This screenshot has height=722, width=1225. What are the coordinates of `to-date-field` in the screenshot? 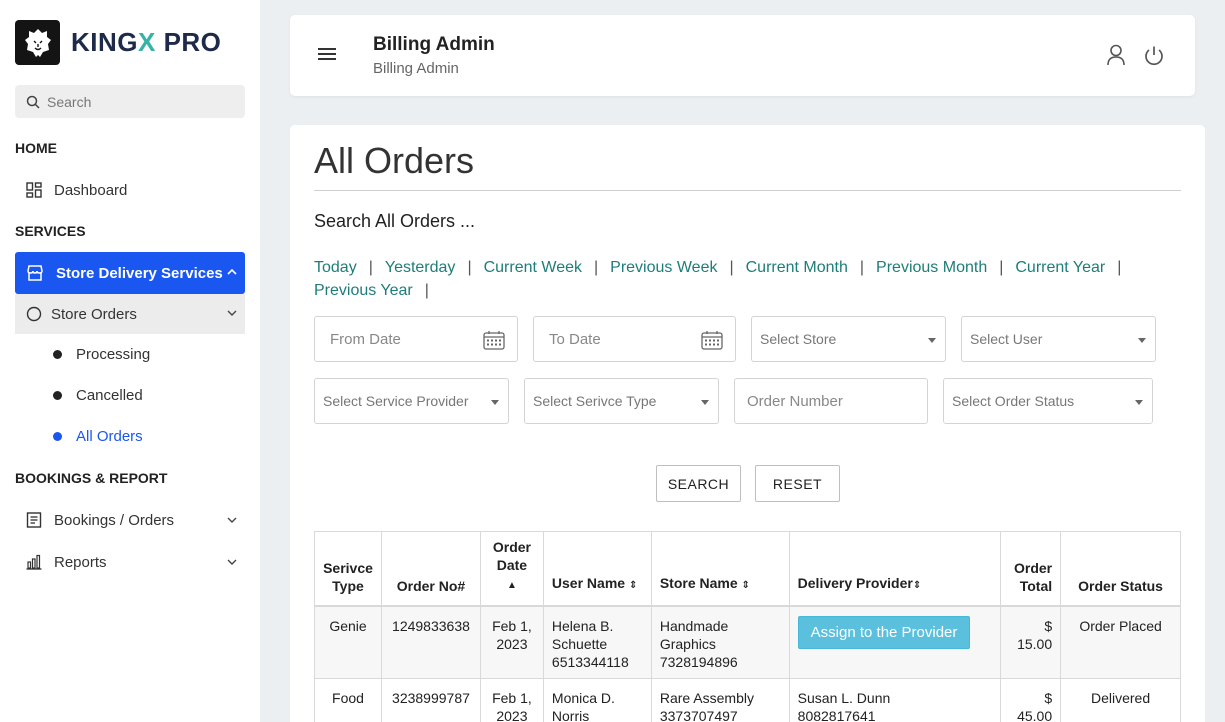 It's located at (634, 339).